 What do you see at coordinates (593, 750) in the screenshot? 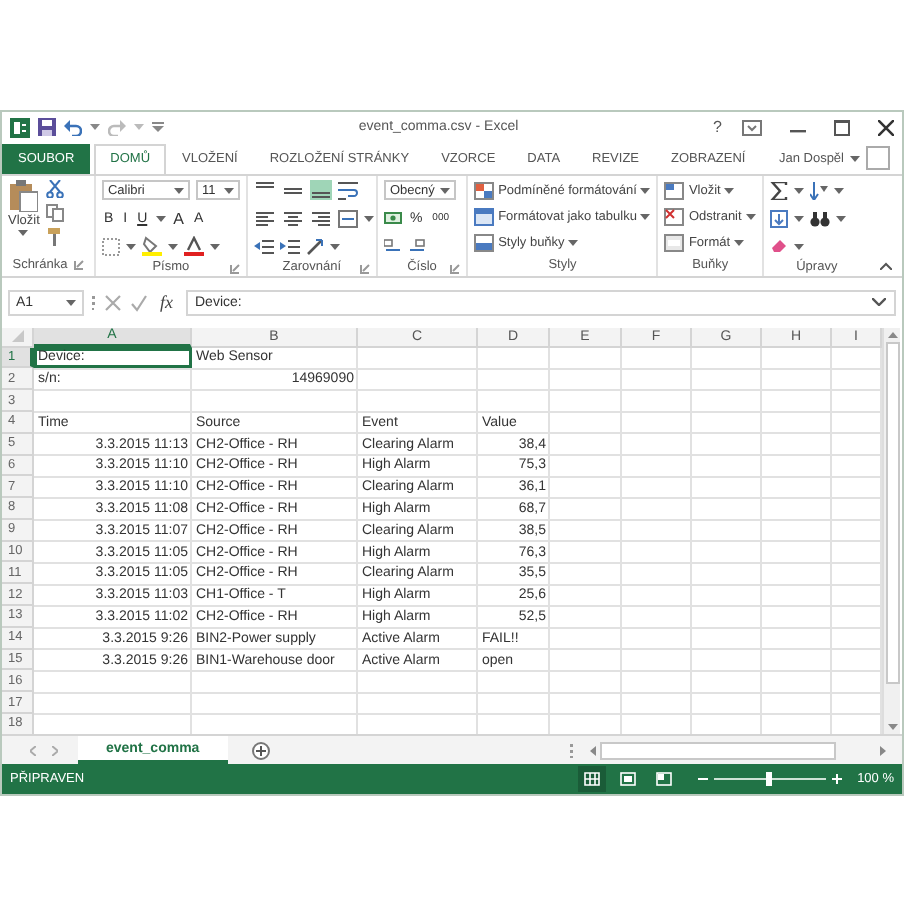
I see `scroll-left-icon` at bounding box center [593, 750].